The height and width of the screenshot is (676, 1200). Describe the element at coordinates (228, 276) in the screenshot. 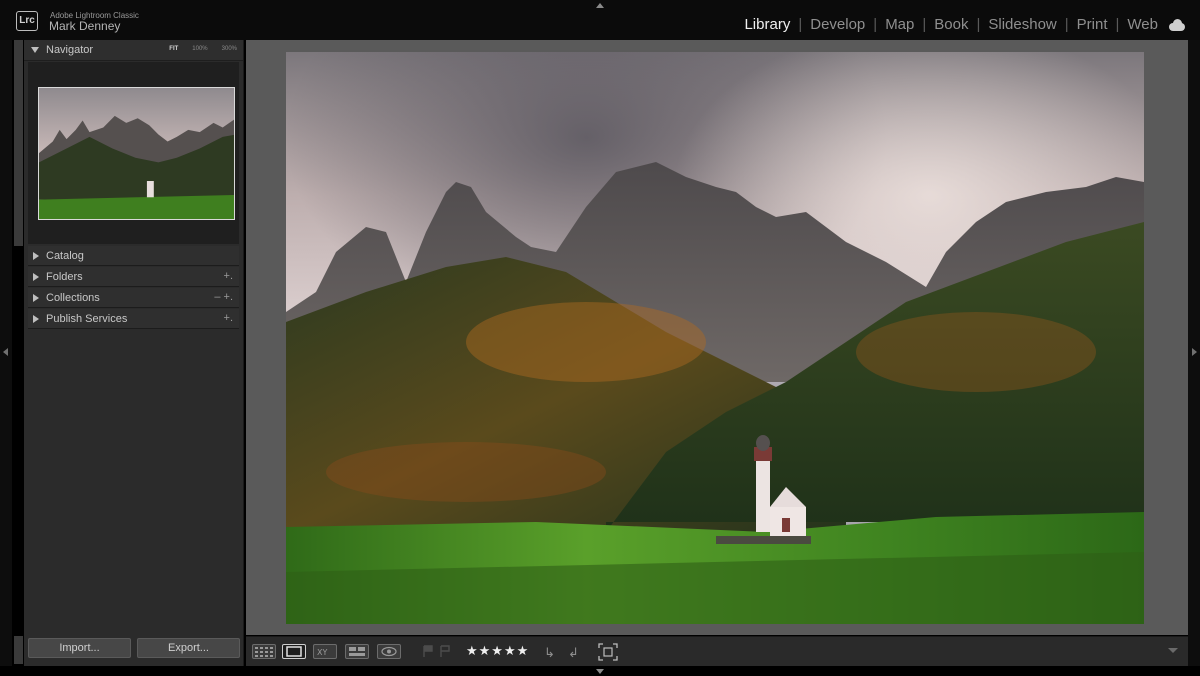

I see `folders-add-button: +.` at that location.